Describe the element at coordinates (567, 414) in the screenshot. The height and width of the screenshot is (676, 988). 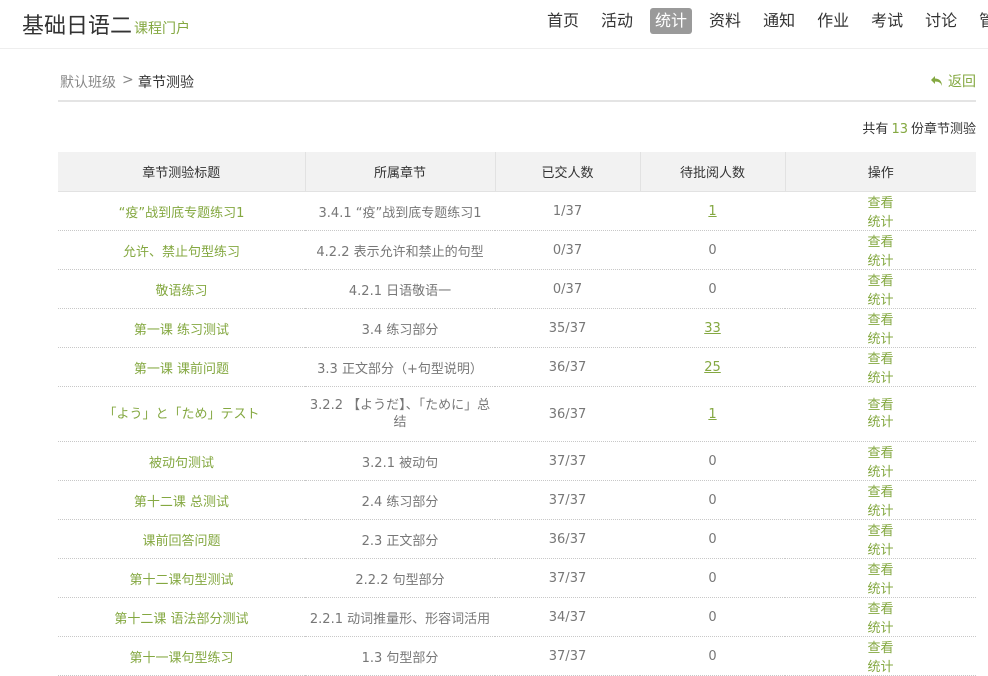
I see `submitted-count: 36/37` at that location.